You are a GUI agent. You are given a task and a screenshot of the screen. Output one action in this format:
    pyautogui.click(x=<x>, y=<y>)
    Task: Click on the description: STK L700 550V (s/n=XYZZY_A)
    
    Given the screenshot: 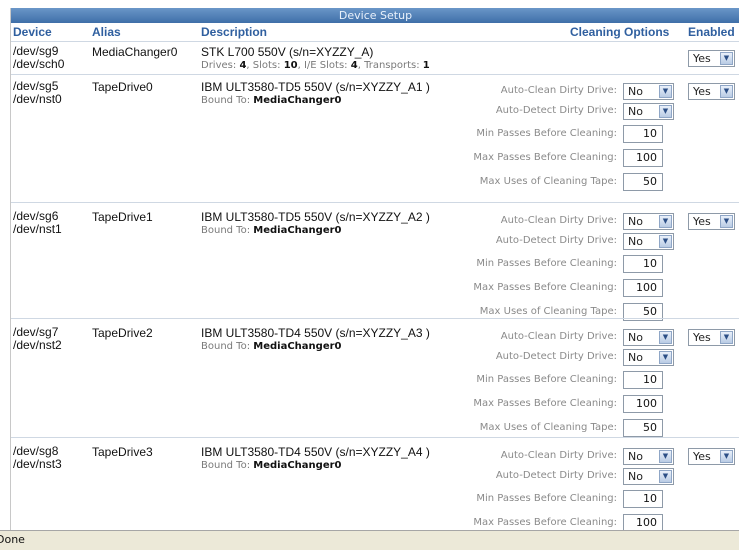 What is the action you would take?
    pyautogui.click(x=287, y=52)
    